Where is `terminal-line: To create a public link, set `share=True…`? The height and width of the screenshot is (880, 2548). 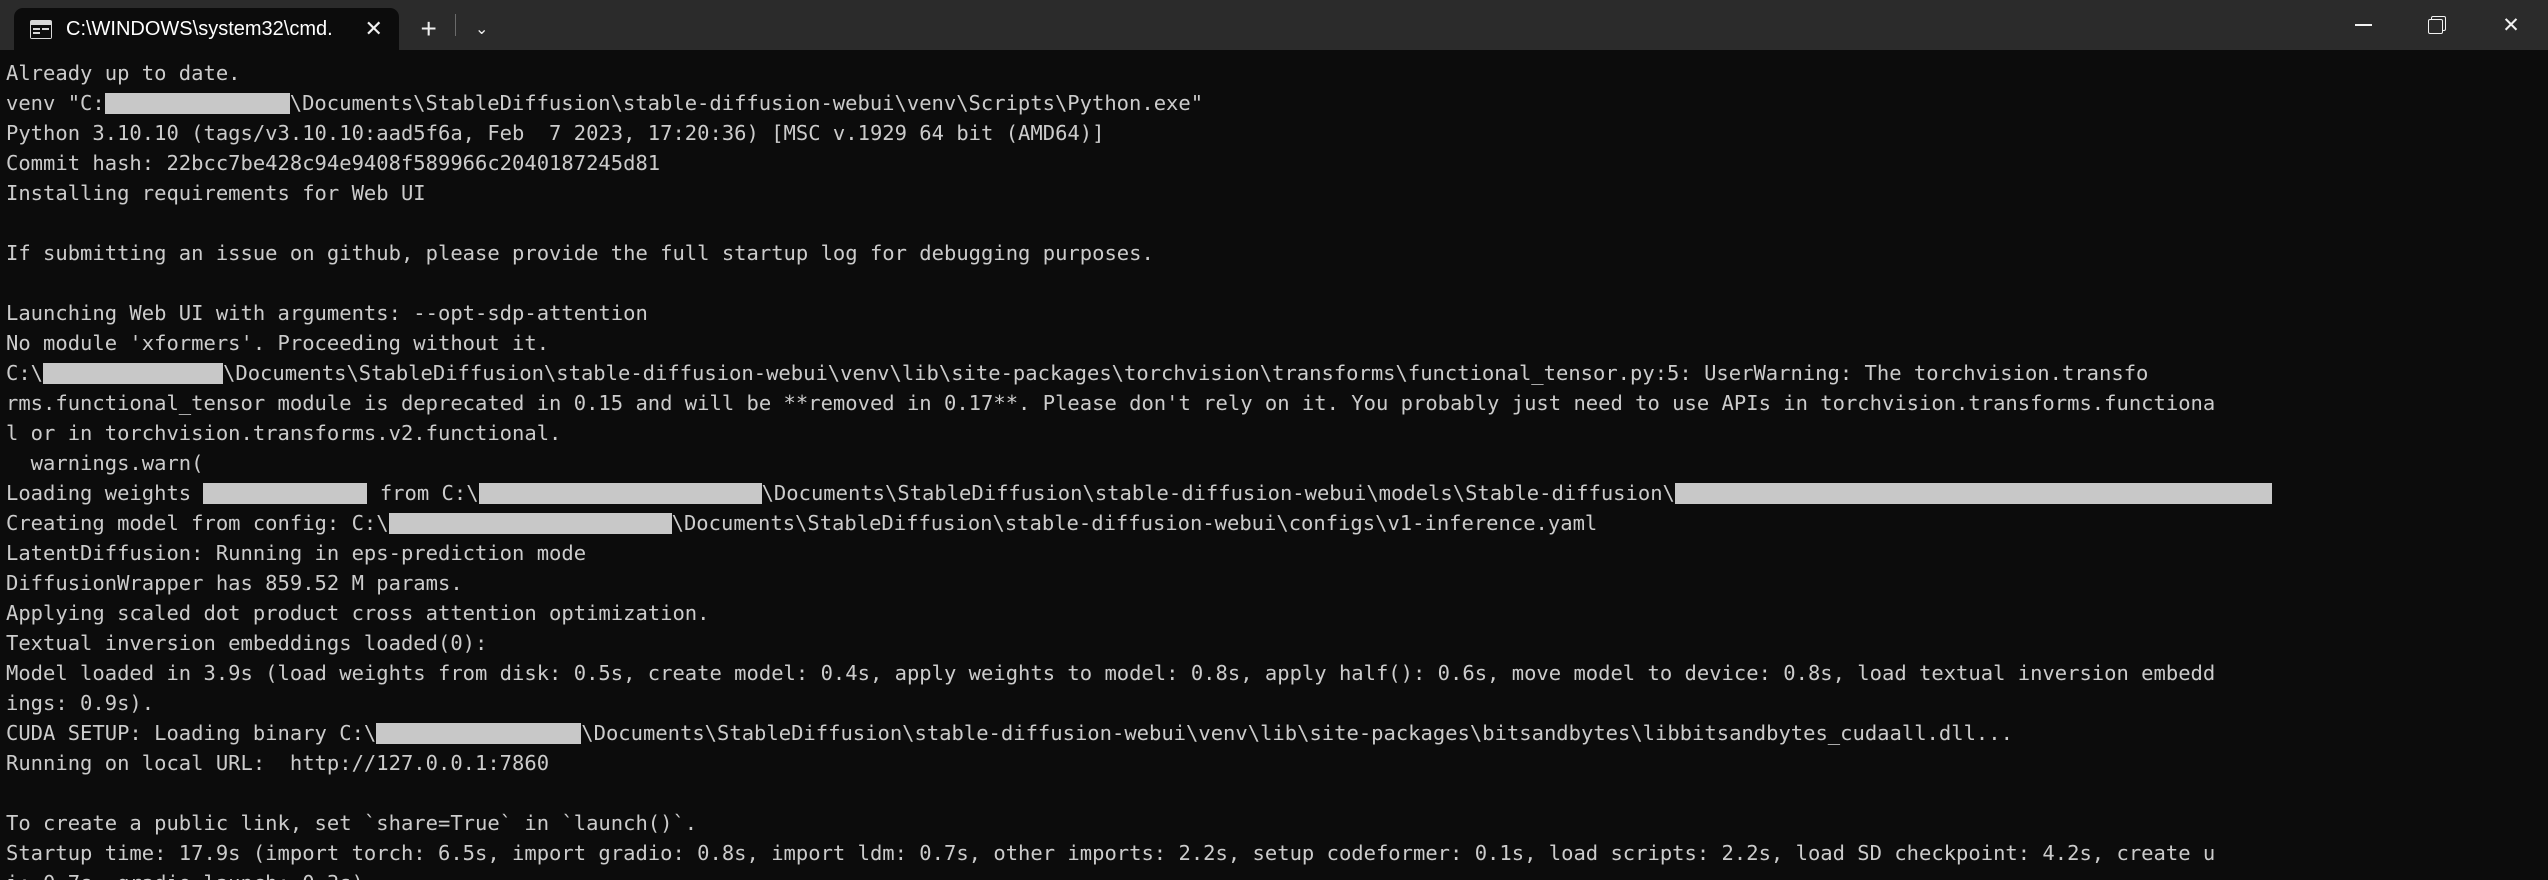
terminal-line: To create a public link, set `share=True… is located at coordinates (1277, 823).